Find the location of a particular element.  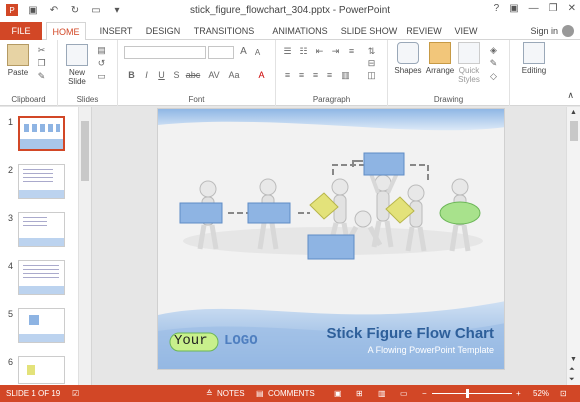

clipboard-group: Paste ✂ ❐ ✎ Clipboard is located at coordinates (29, 73).